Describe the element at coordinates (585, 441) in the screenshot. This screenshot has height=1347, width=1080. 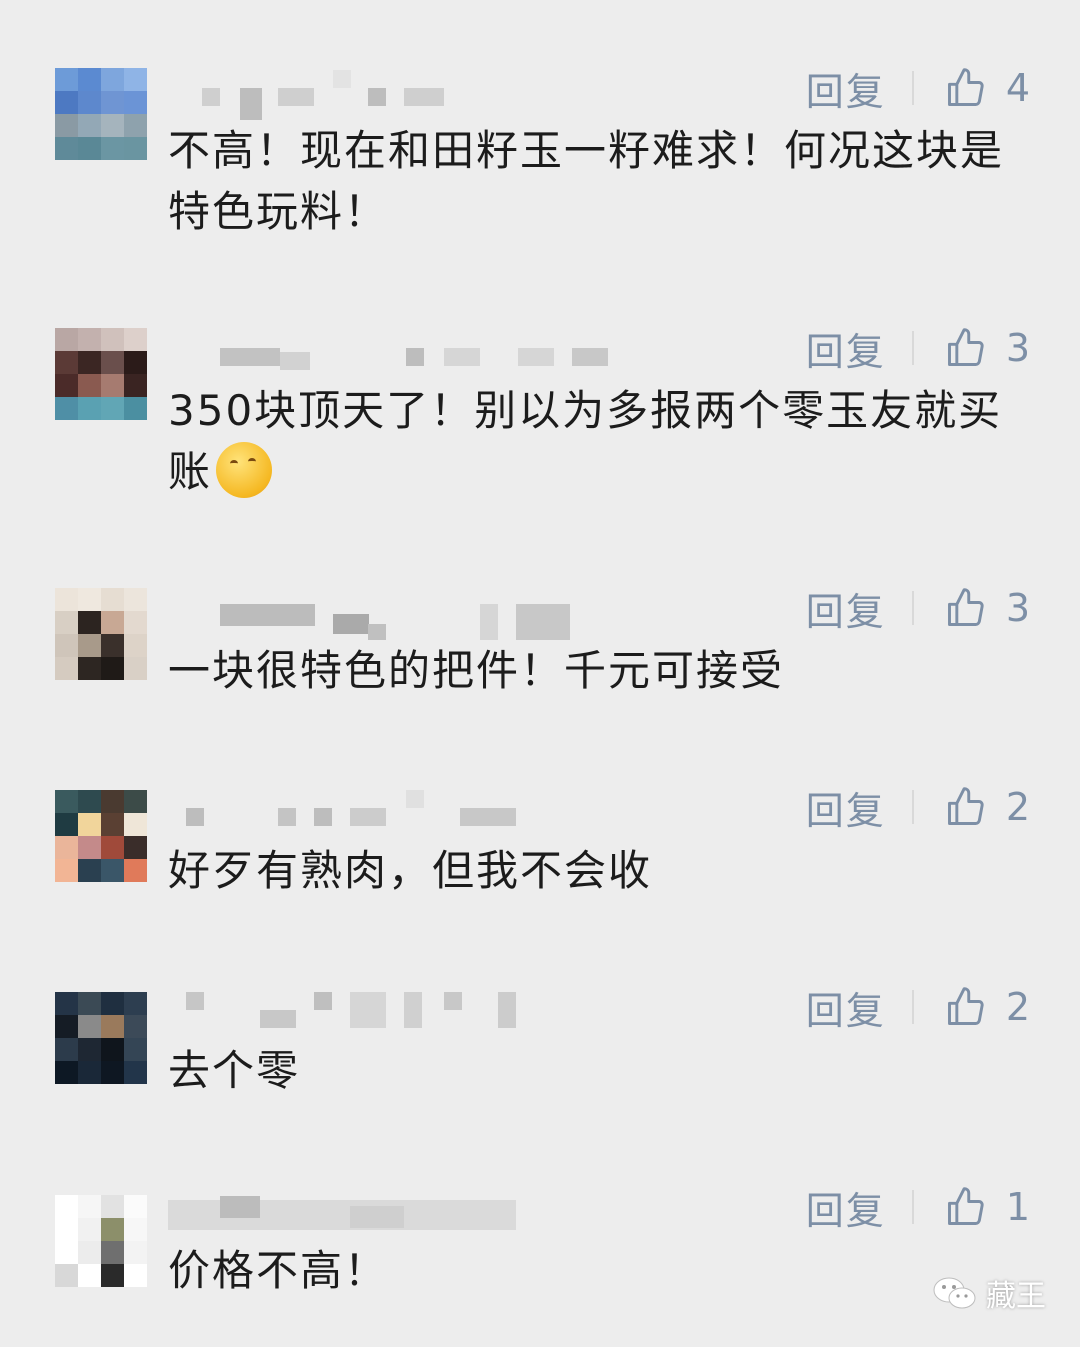
I see `comment-text-content: 350块顶天了！别以为多报两个零玉友就买账` at that location.